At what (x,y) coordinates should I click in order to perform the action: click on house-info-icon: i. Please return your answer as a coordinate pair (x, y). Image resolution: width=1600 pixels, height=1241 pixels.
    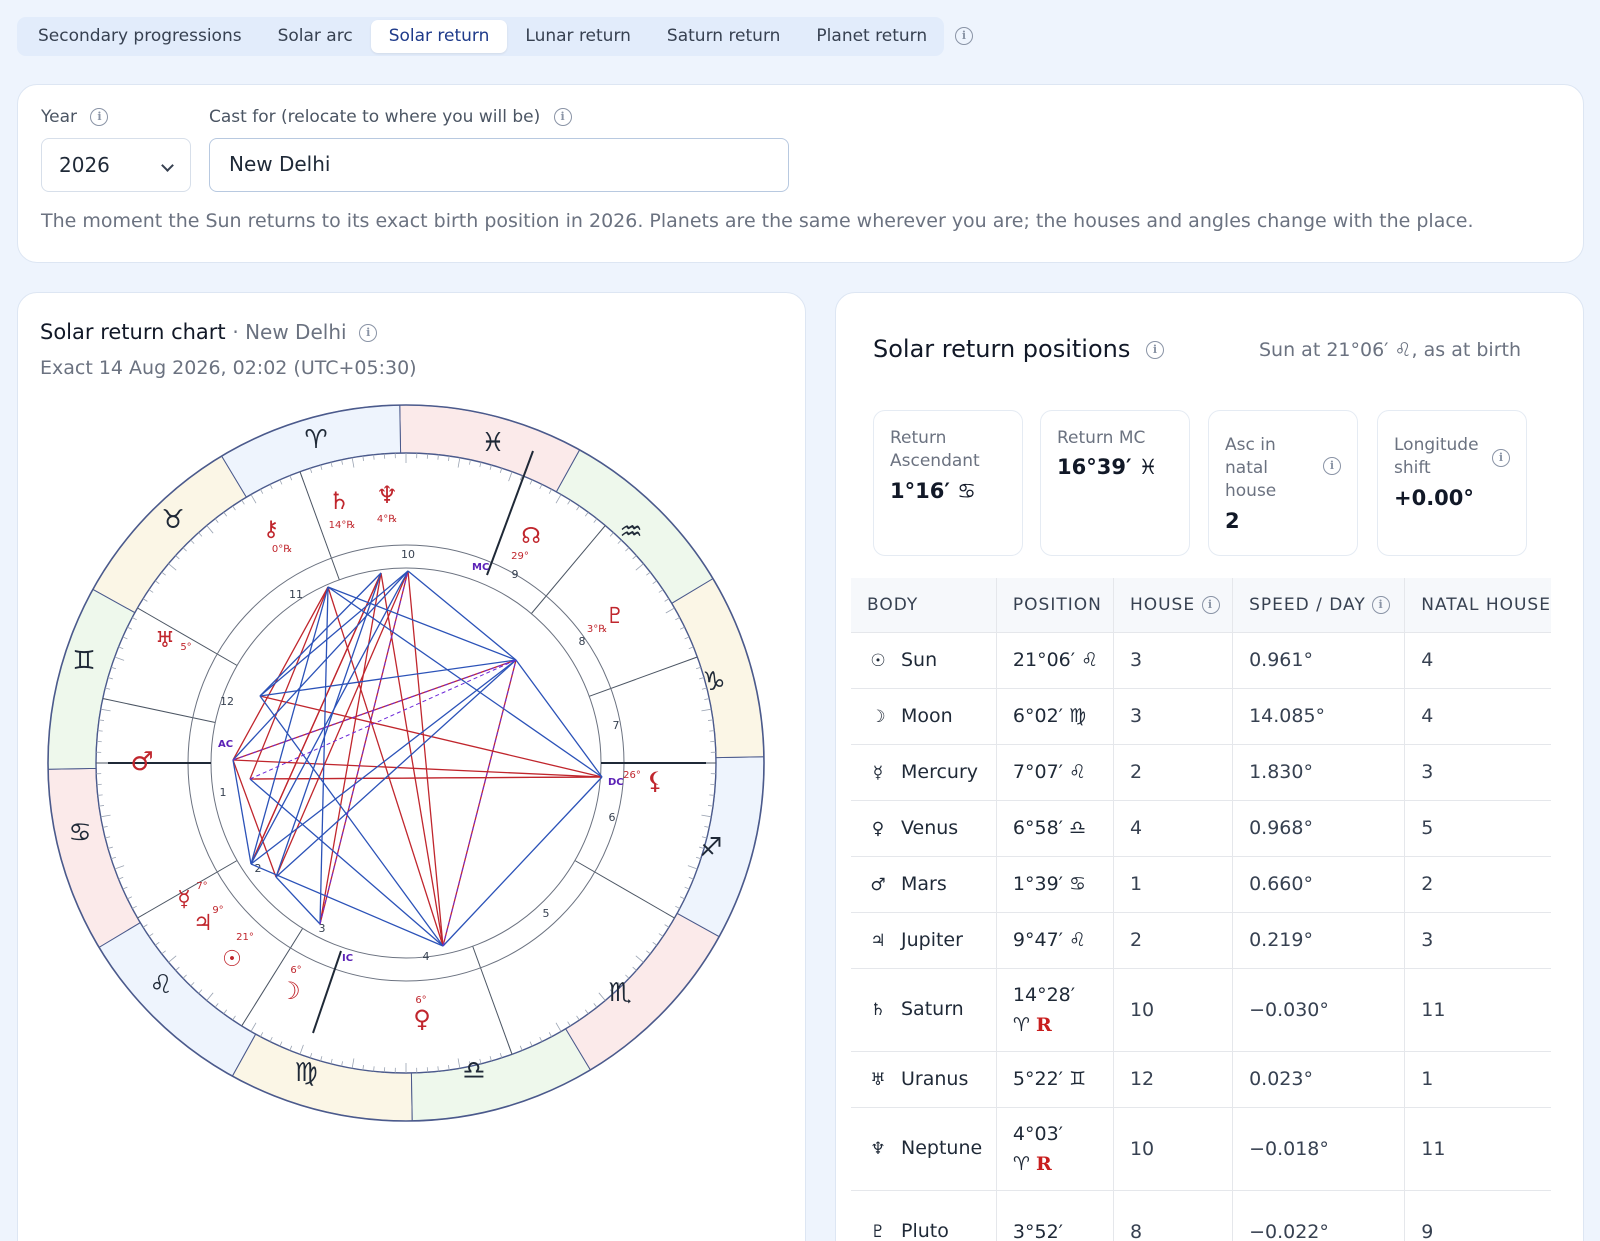
    Looking at the image, I should click on (1210, 604).